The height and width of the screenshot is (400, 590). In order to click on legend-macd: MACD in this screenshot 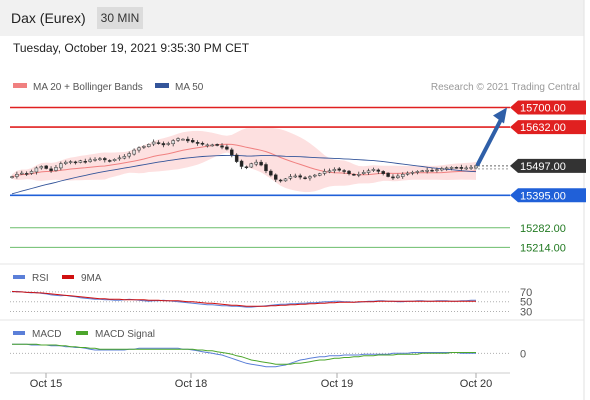, I will do `click(46, 334)`.